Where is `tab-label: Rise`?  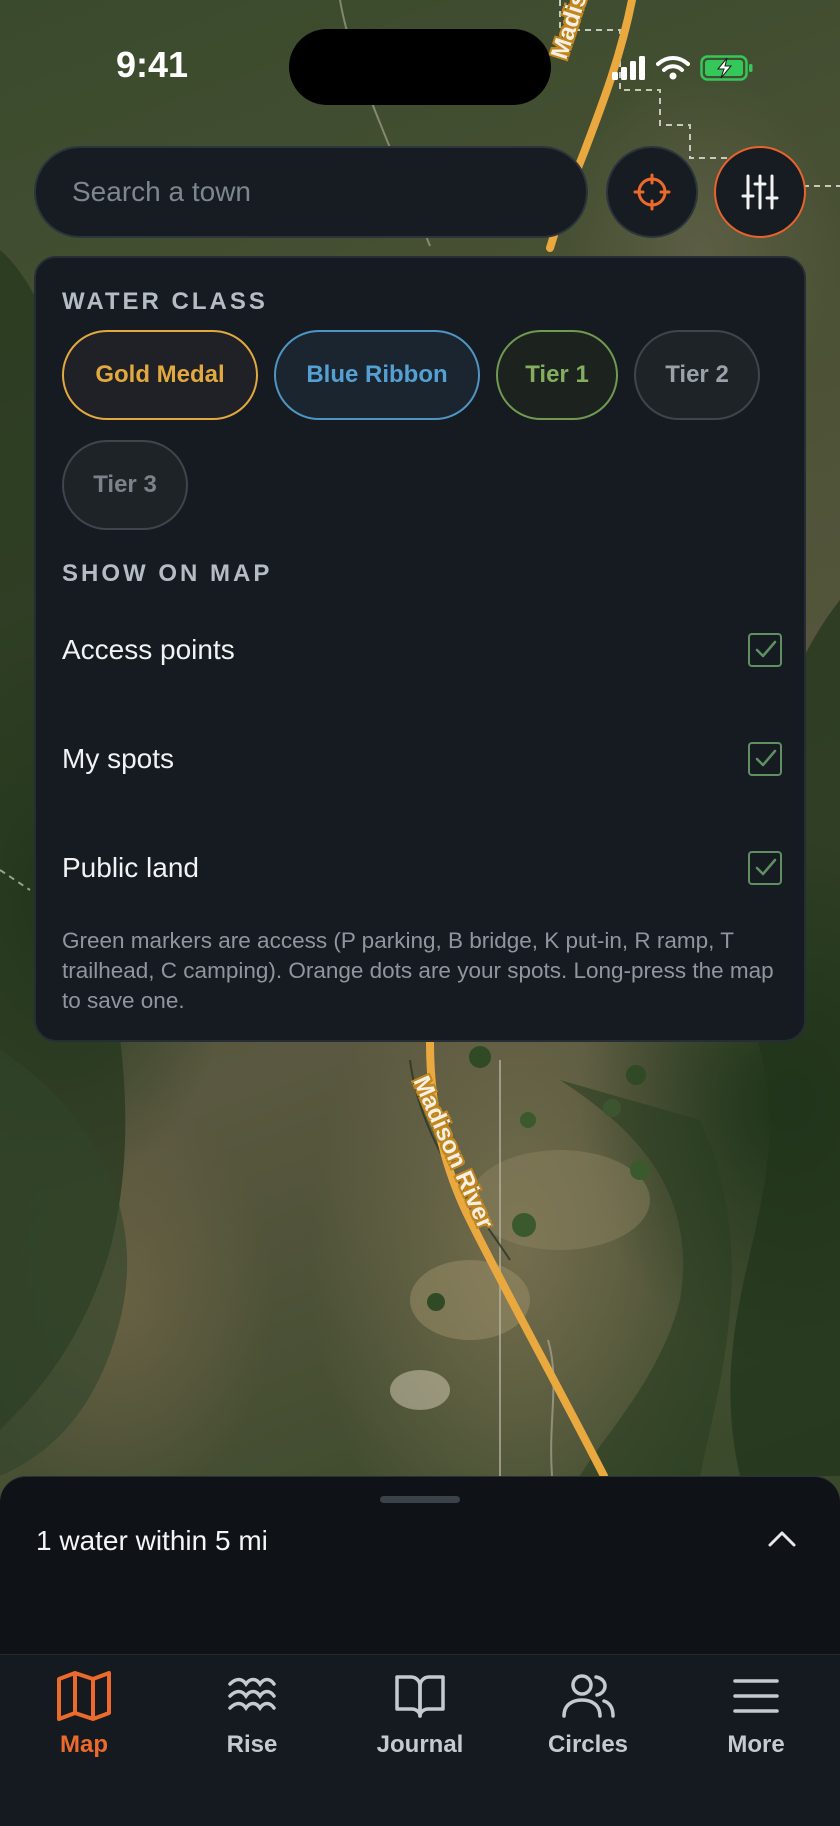 tab-label: Rise is located at coordinates (252, 1744).